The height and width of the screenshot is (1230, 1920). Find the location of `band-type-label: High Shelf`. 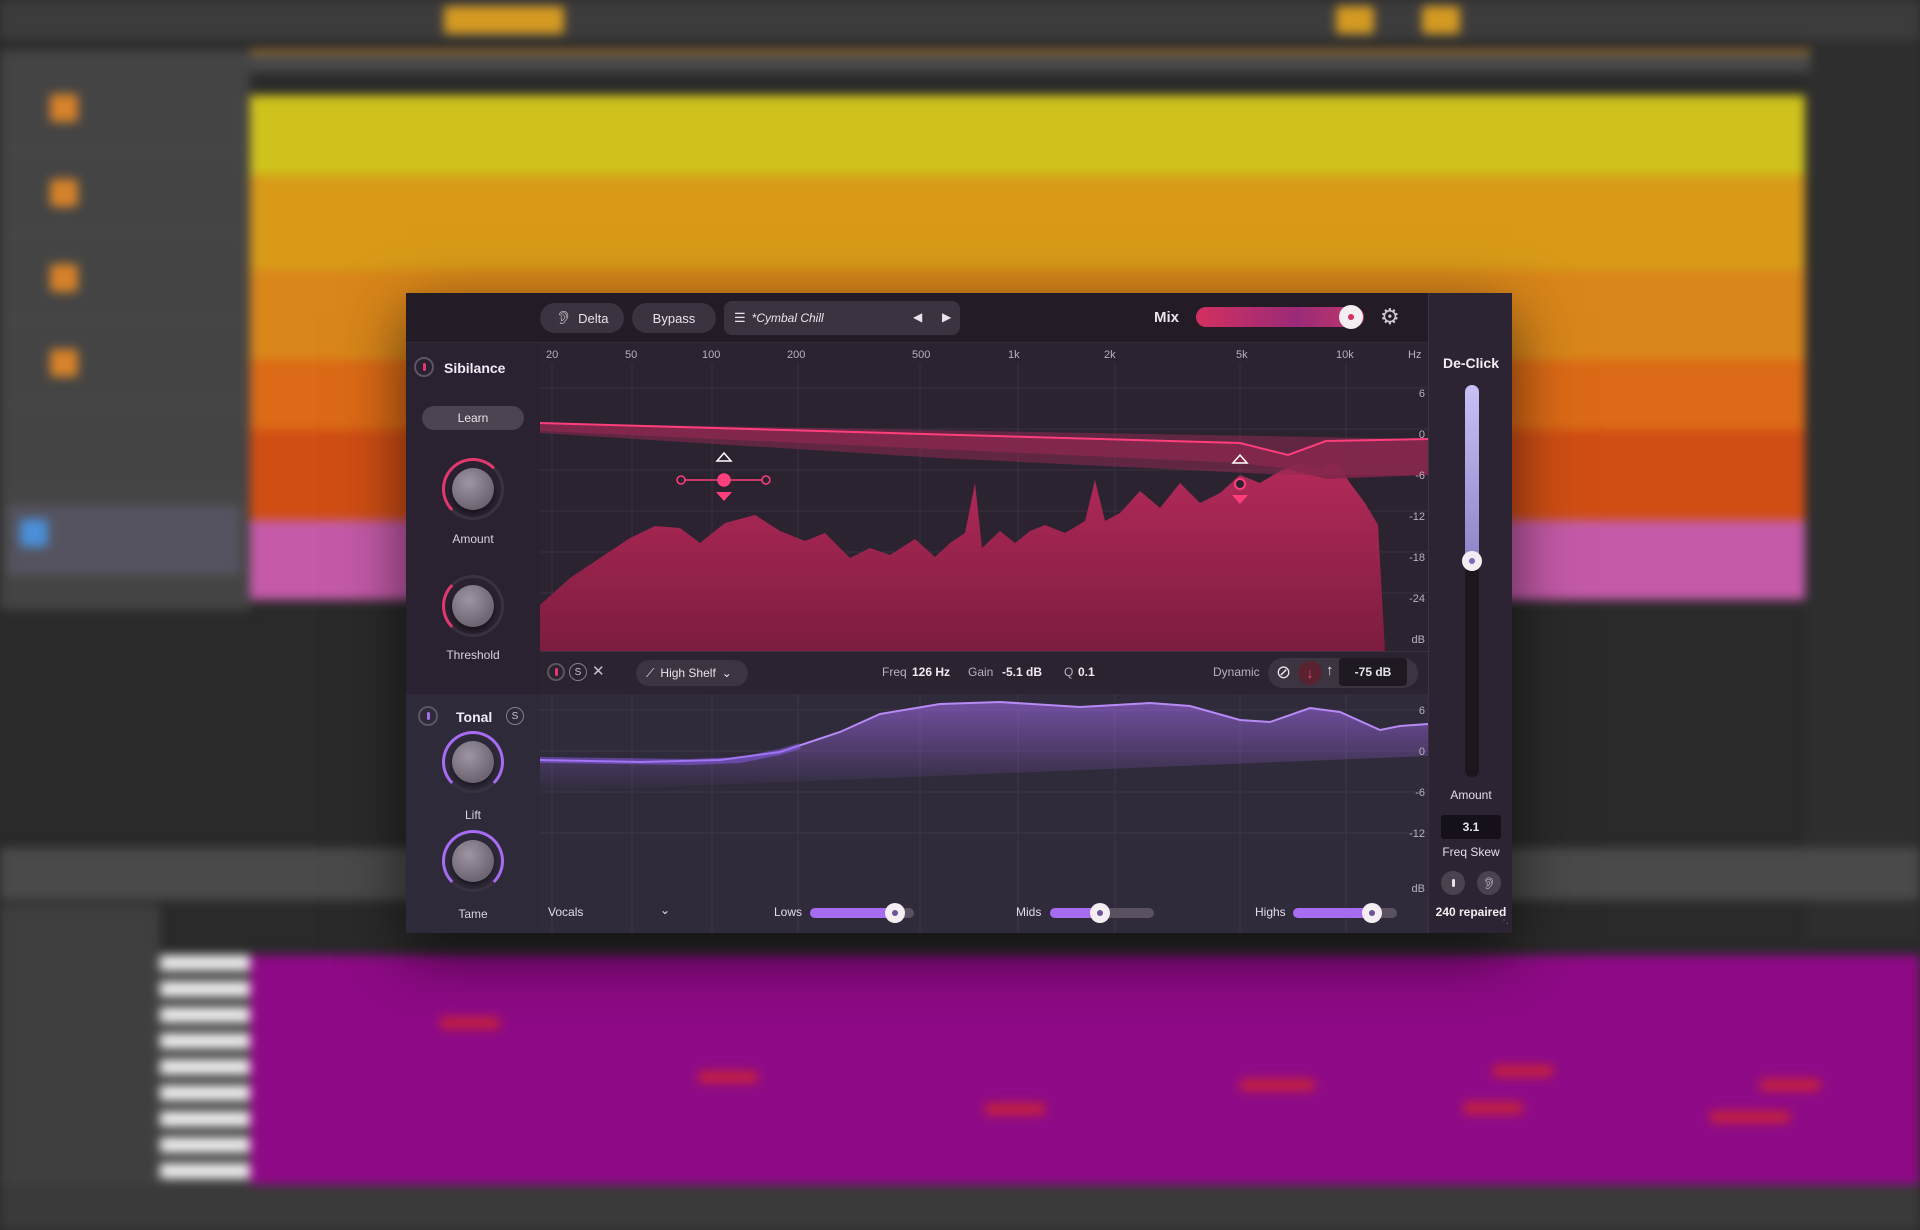

band-type-label: High Shelf is located at coordinates (688, 673).